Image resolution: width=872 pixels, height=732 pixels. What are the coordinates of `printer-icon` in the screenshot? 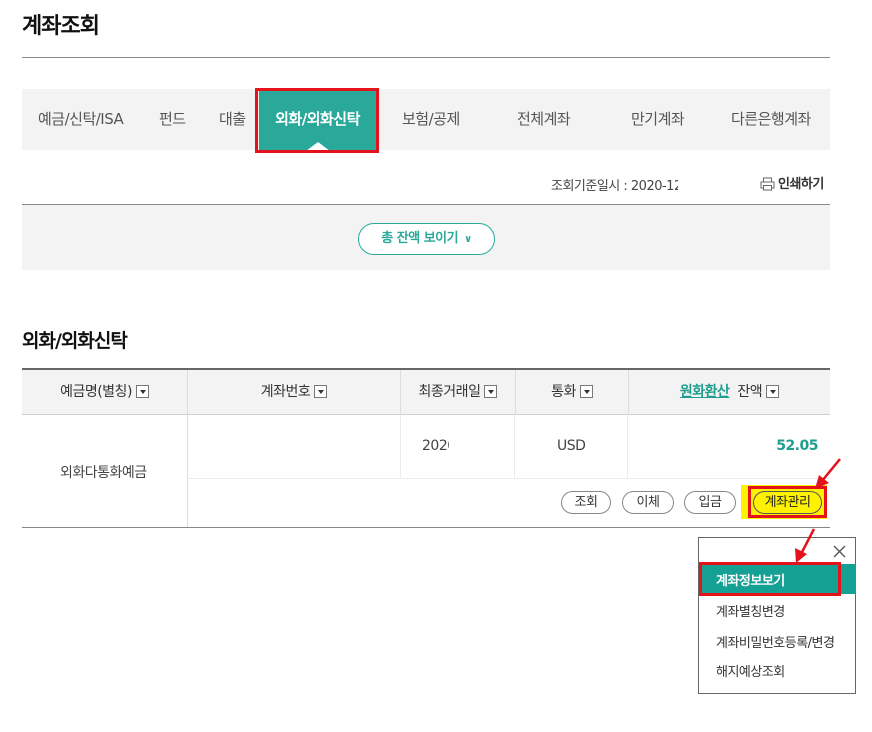 It's located at (767, 184).